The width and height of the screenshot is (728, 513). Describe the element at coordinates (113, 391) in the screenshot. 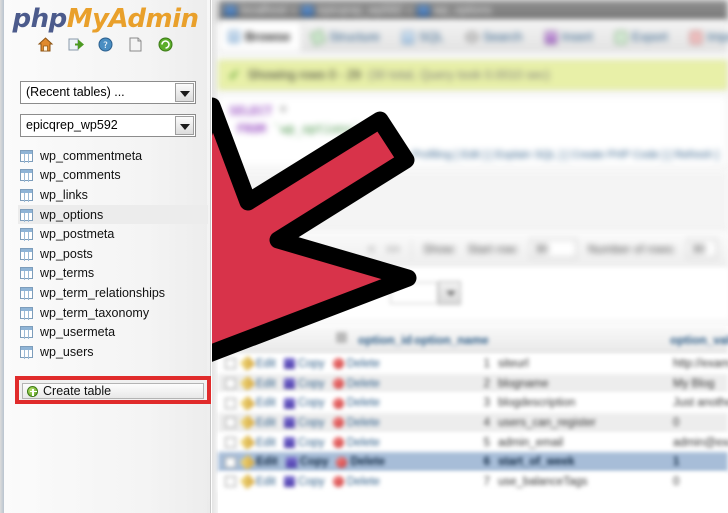

I see `create-table-button: Create table` at that location.